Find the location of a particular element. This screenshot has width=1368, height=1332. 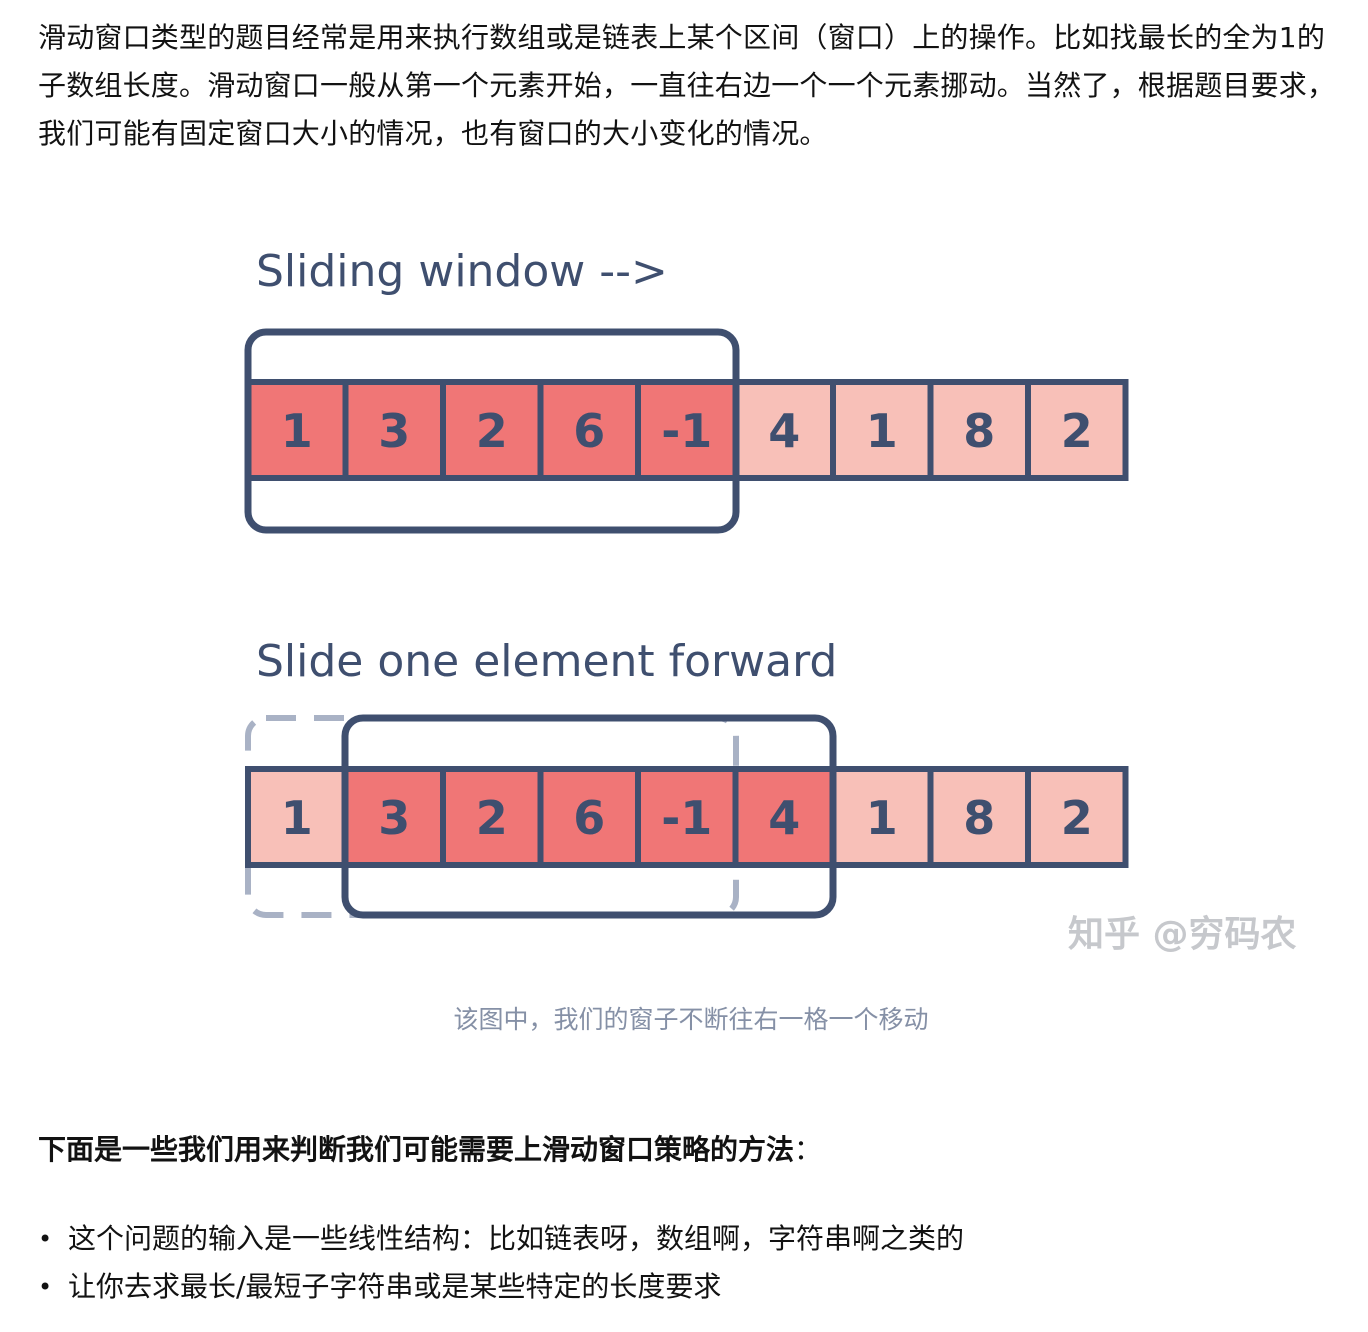

figure-caption: 该图中，我们的窗子不断往右一格一个移动 is located at coordinates (691, 1019).